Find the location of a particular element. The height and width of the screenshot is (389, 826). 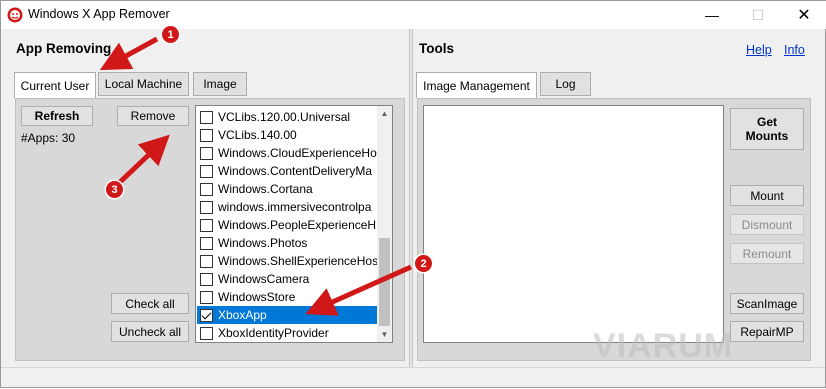

mount-button: Mount is located at coordinates (767, 195).